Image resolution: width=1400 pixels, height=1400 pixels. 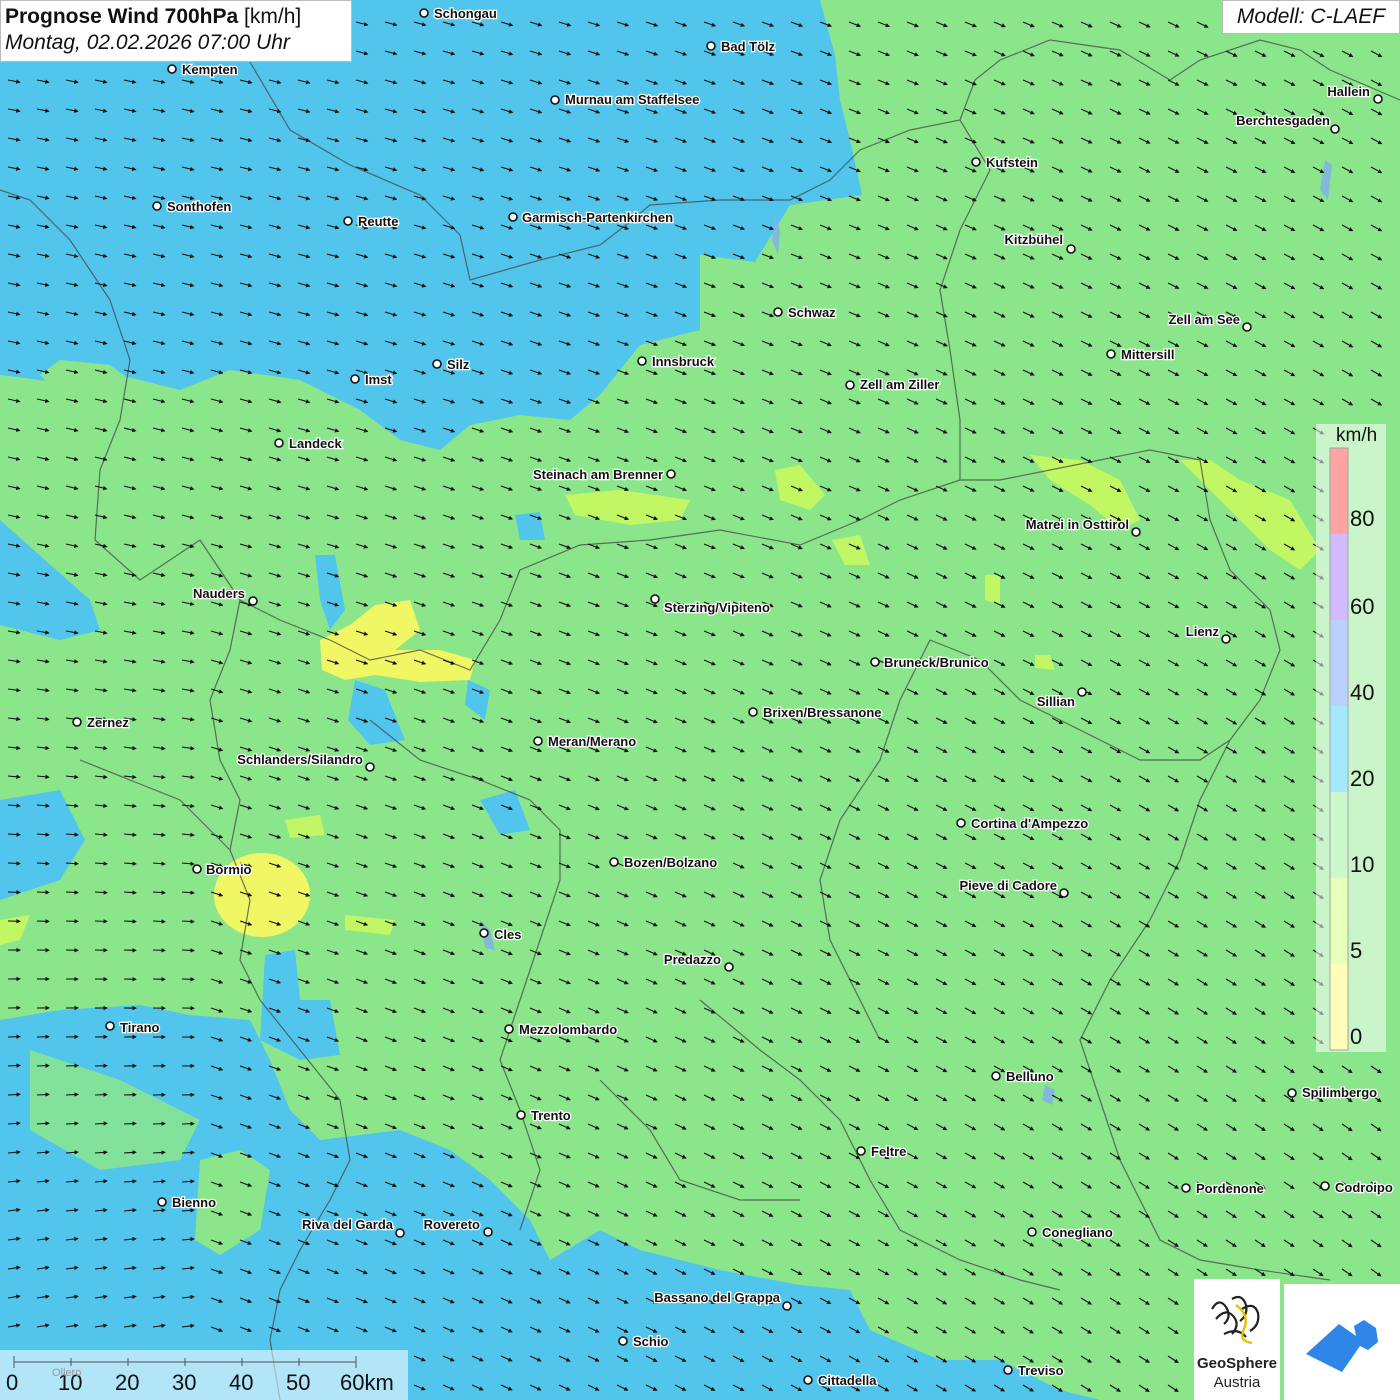 I want to click on city-label: Kitzbühel, so click(x=1034, y=239).